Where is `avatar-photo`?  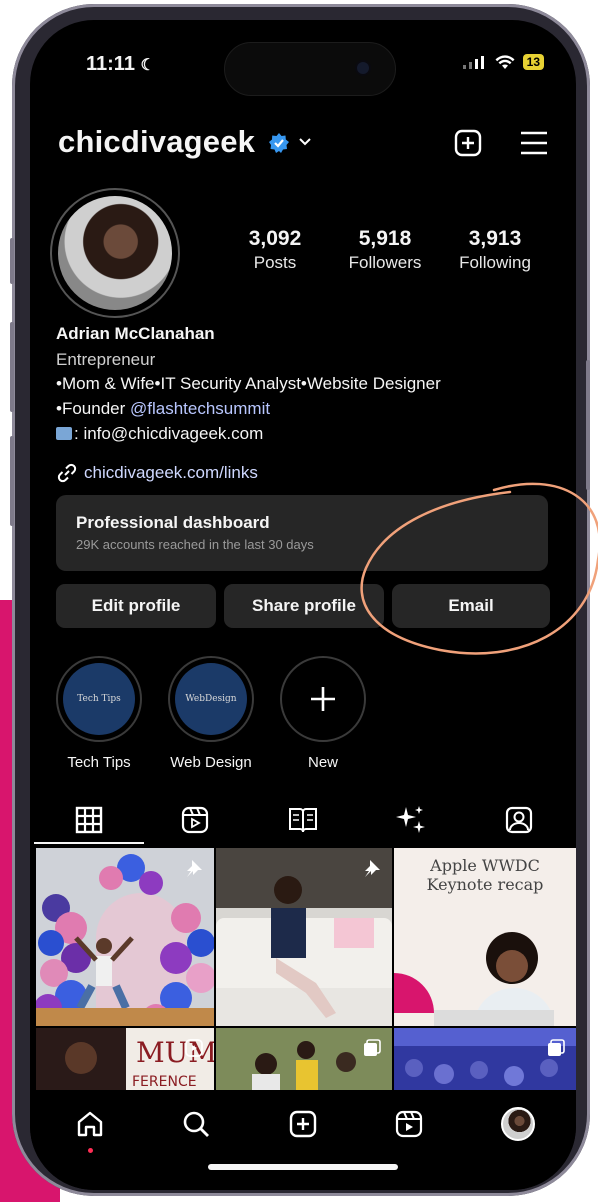
avatar-photo is located at coordinates (115, 253).